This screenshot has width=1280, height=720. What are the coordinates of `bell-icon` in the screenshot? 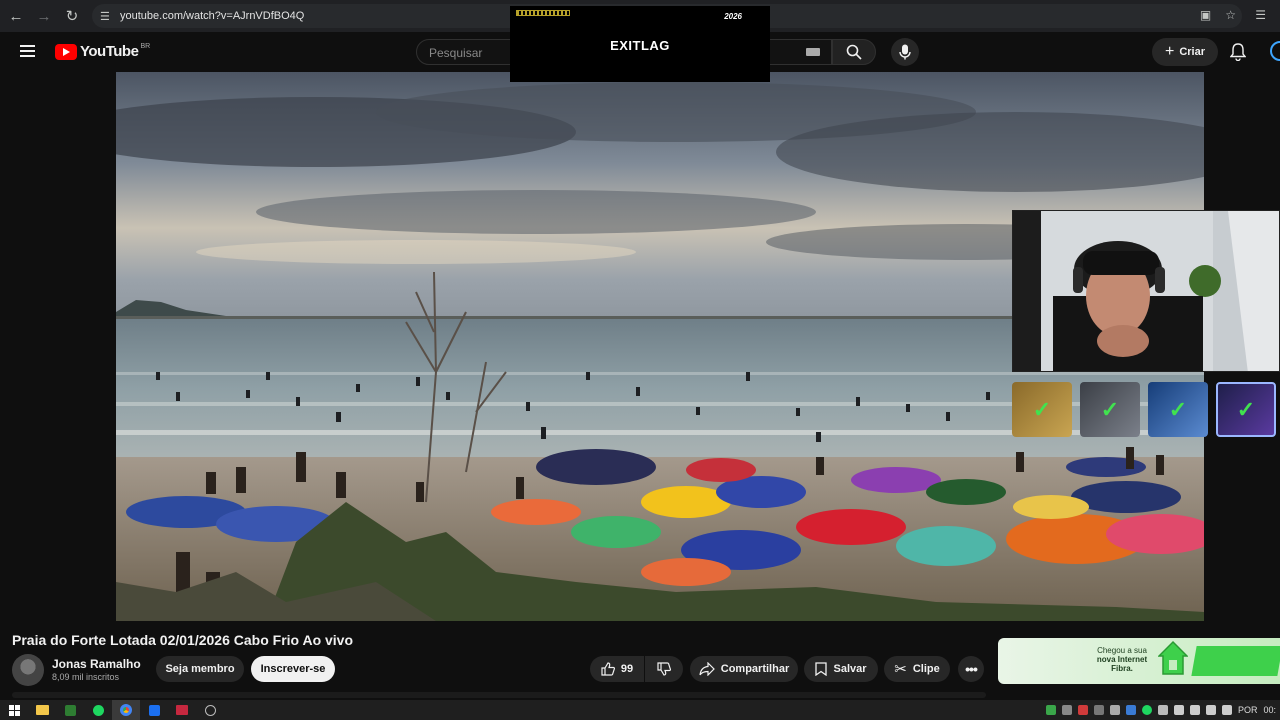 It's located at (1238, 52).